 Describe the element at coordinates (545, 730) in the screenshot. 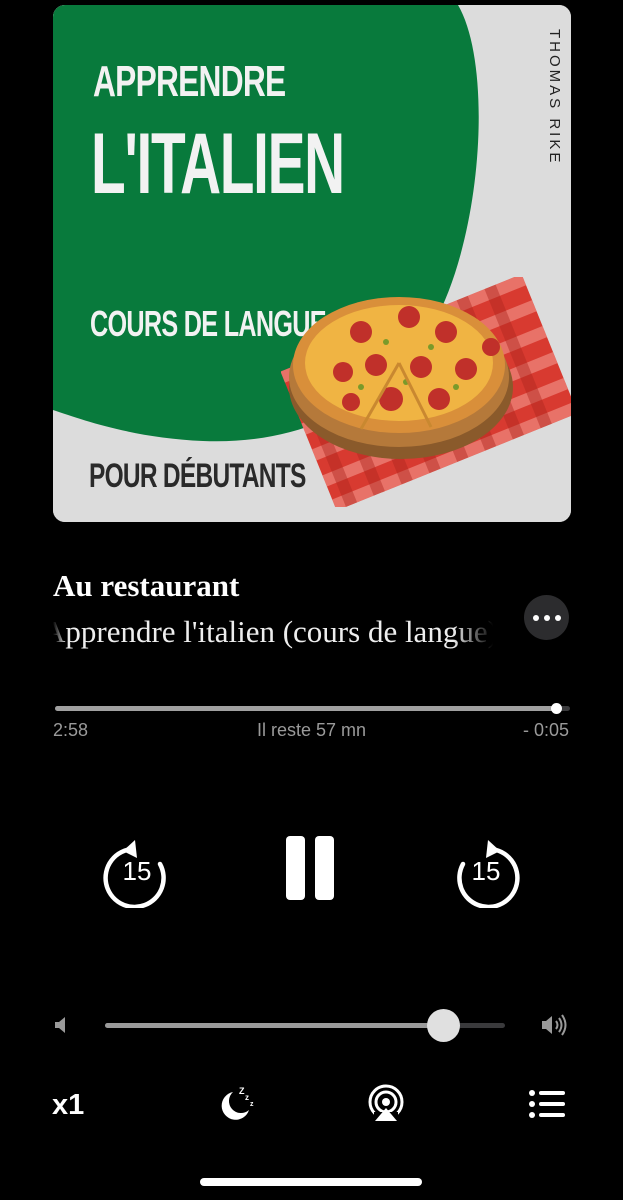

I see `remaining-time: - 0:05` at that location.